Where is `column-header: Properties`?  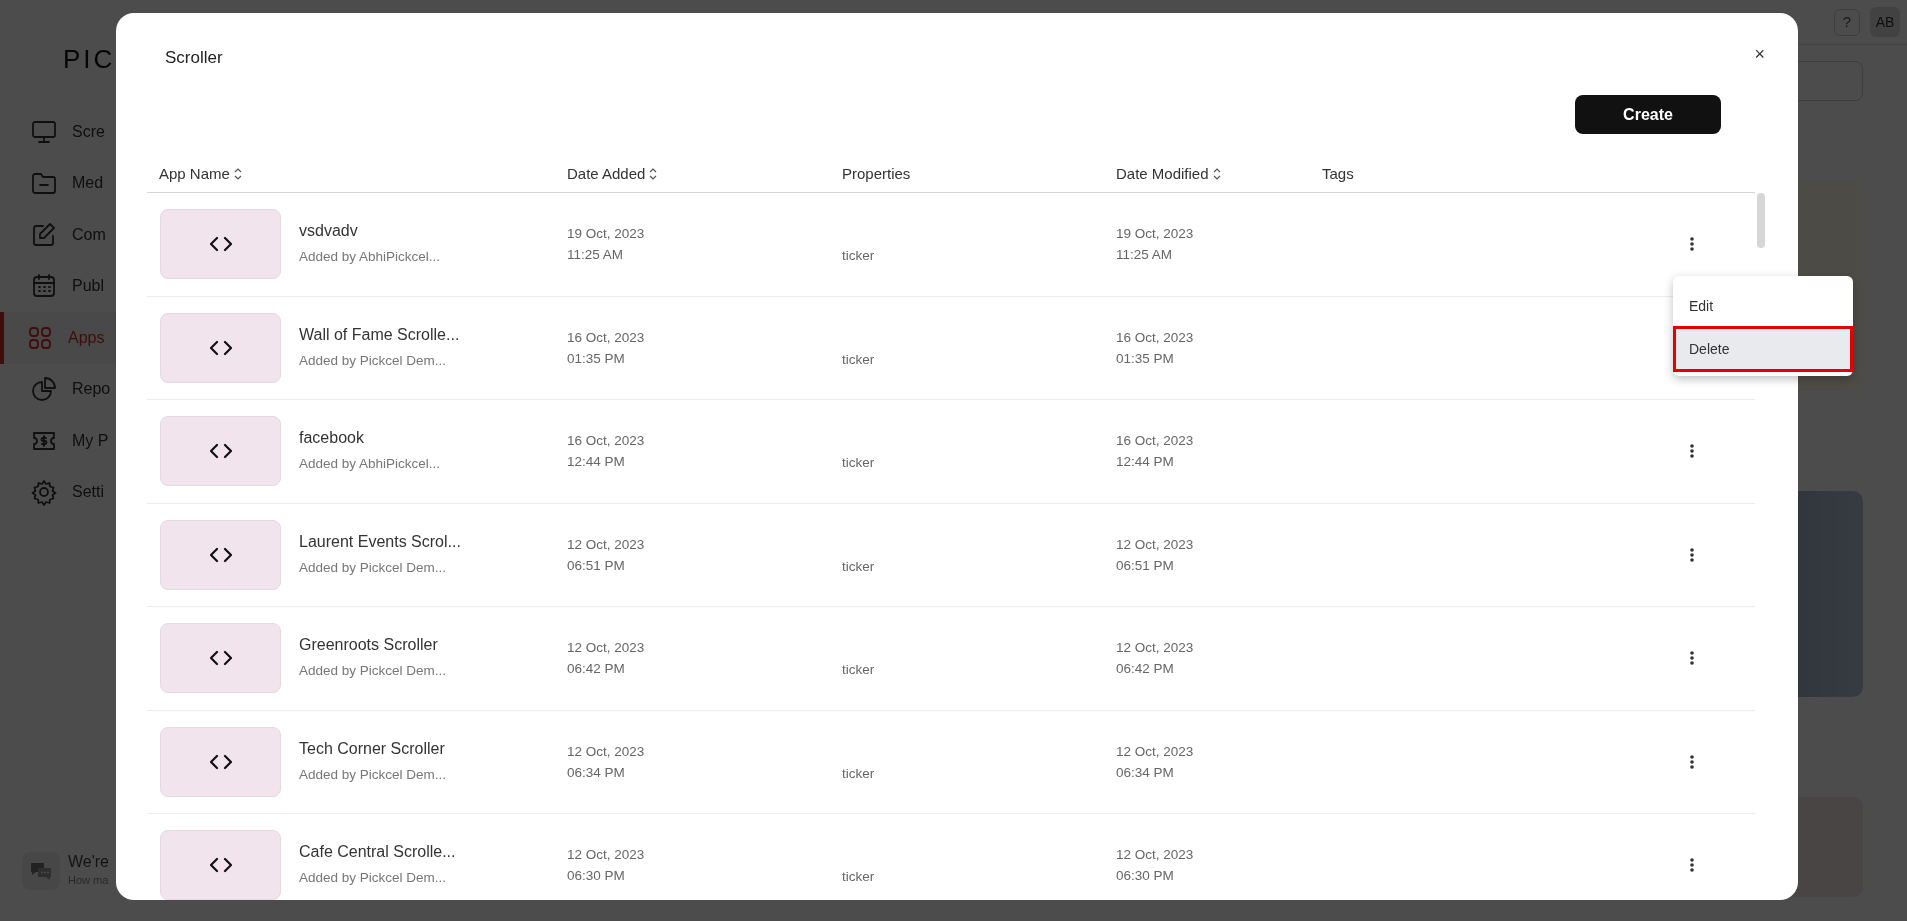
column-header: Properties is located at coordinates (876, 173).